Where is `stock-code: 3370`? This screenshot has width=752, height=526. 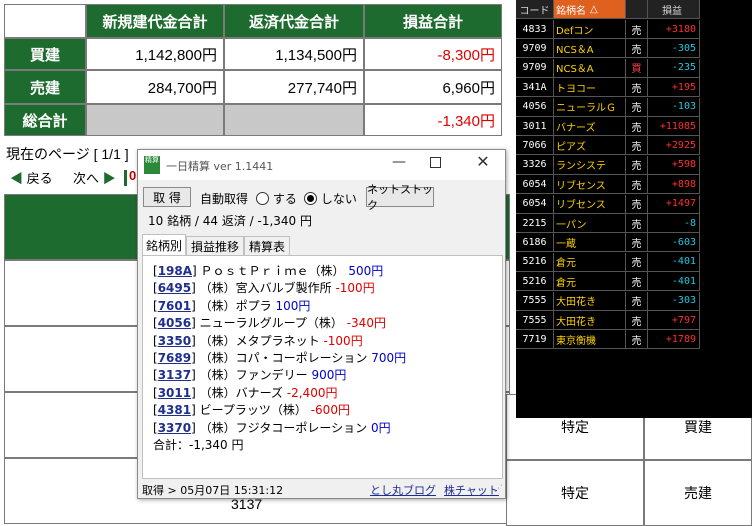 stock-code: 3370 is located at coordinates (174, 428).